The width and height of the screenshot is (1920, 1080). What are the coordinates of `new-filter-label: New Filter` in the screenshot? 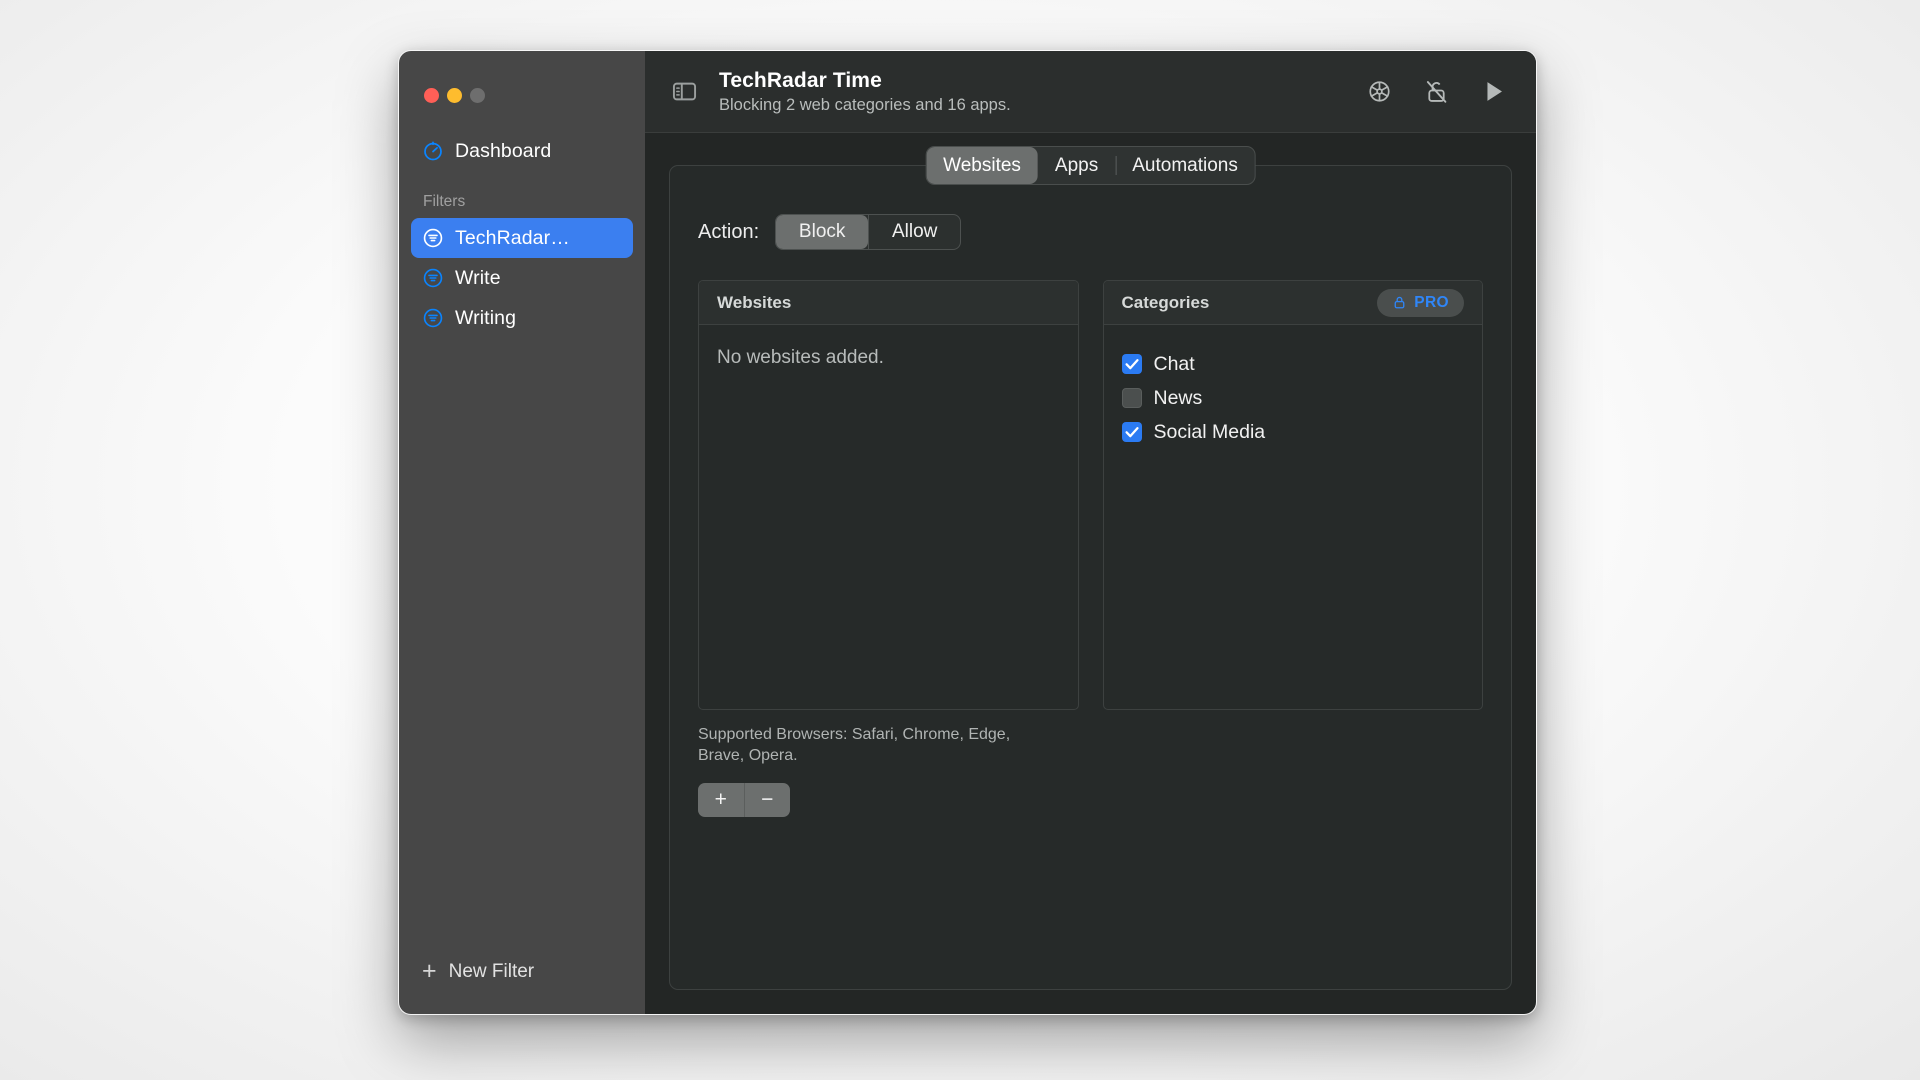 It's located at (491, 971).